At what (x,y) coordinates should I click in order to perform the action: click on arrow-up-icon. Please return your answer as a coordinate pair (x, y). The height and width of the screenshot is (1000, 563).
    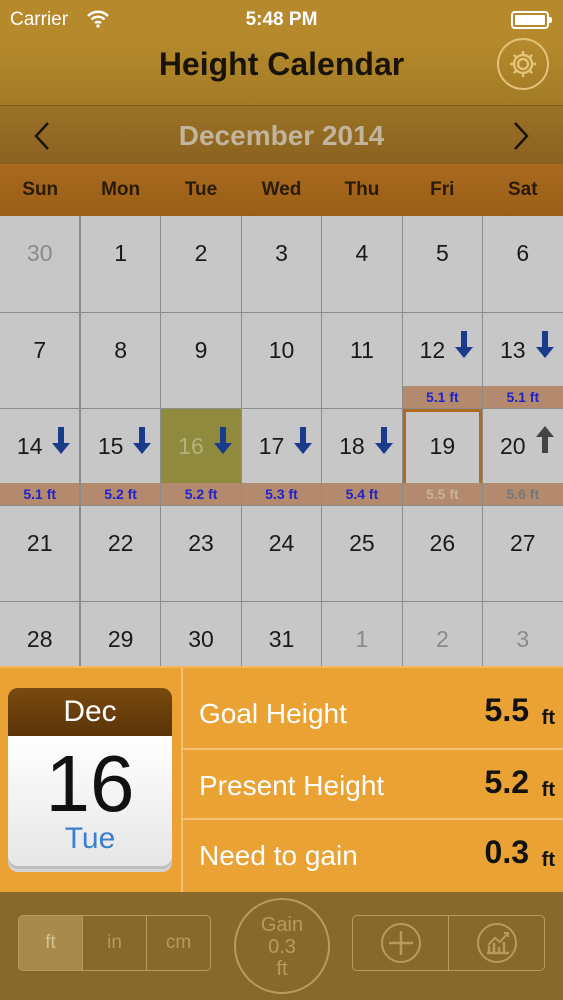
    Looking at the image, I should click on (544, 439).